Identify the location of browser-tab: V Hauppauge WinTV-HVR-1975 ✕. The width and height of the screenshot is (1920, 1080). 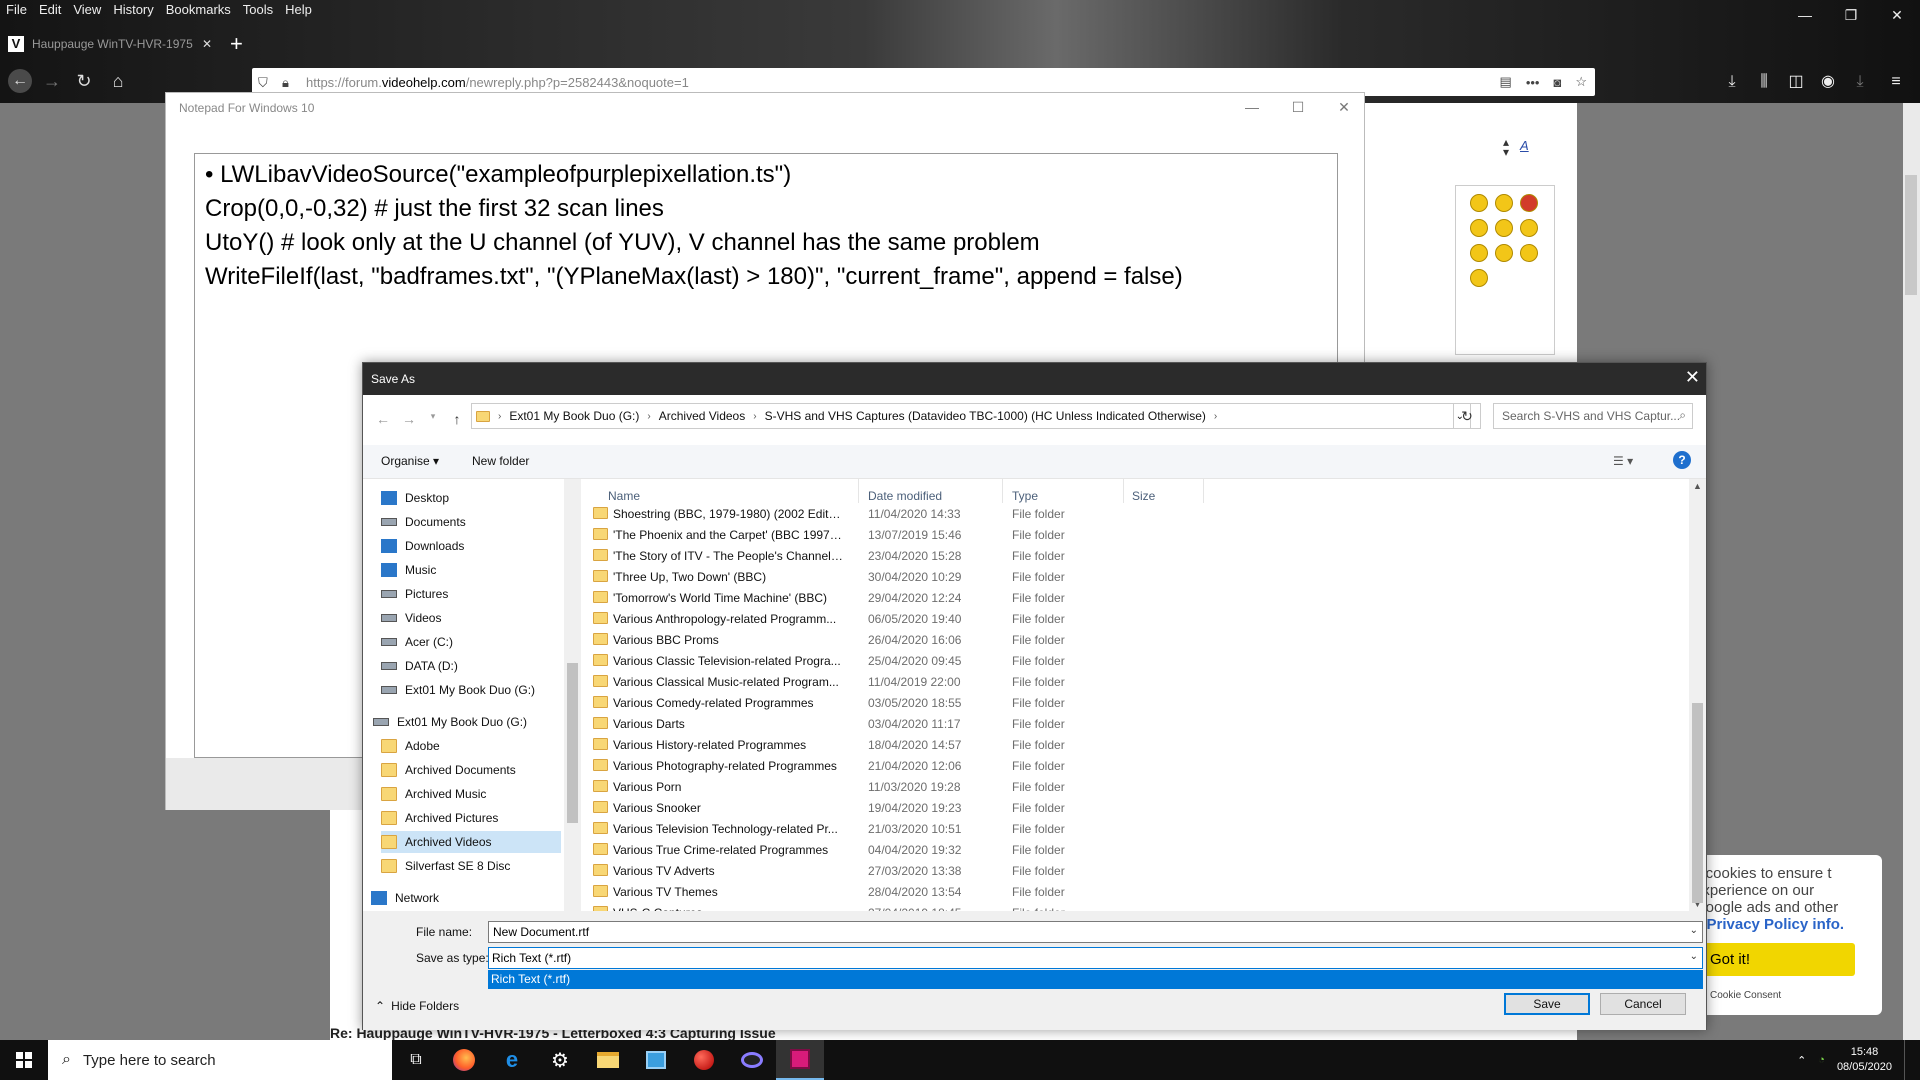
(110, 44).